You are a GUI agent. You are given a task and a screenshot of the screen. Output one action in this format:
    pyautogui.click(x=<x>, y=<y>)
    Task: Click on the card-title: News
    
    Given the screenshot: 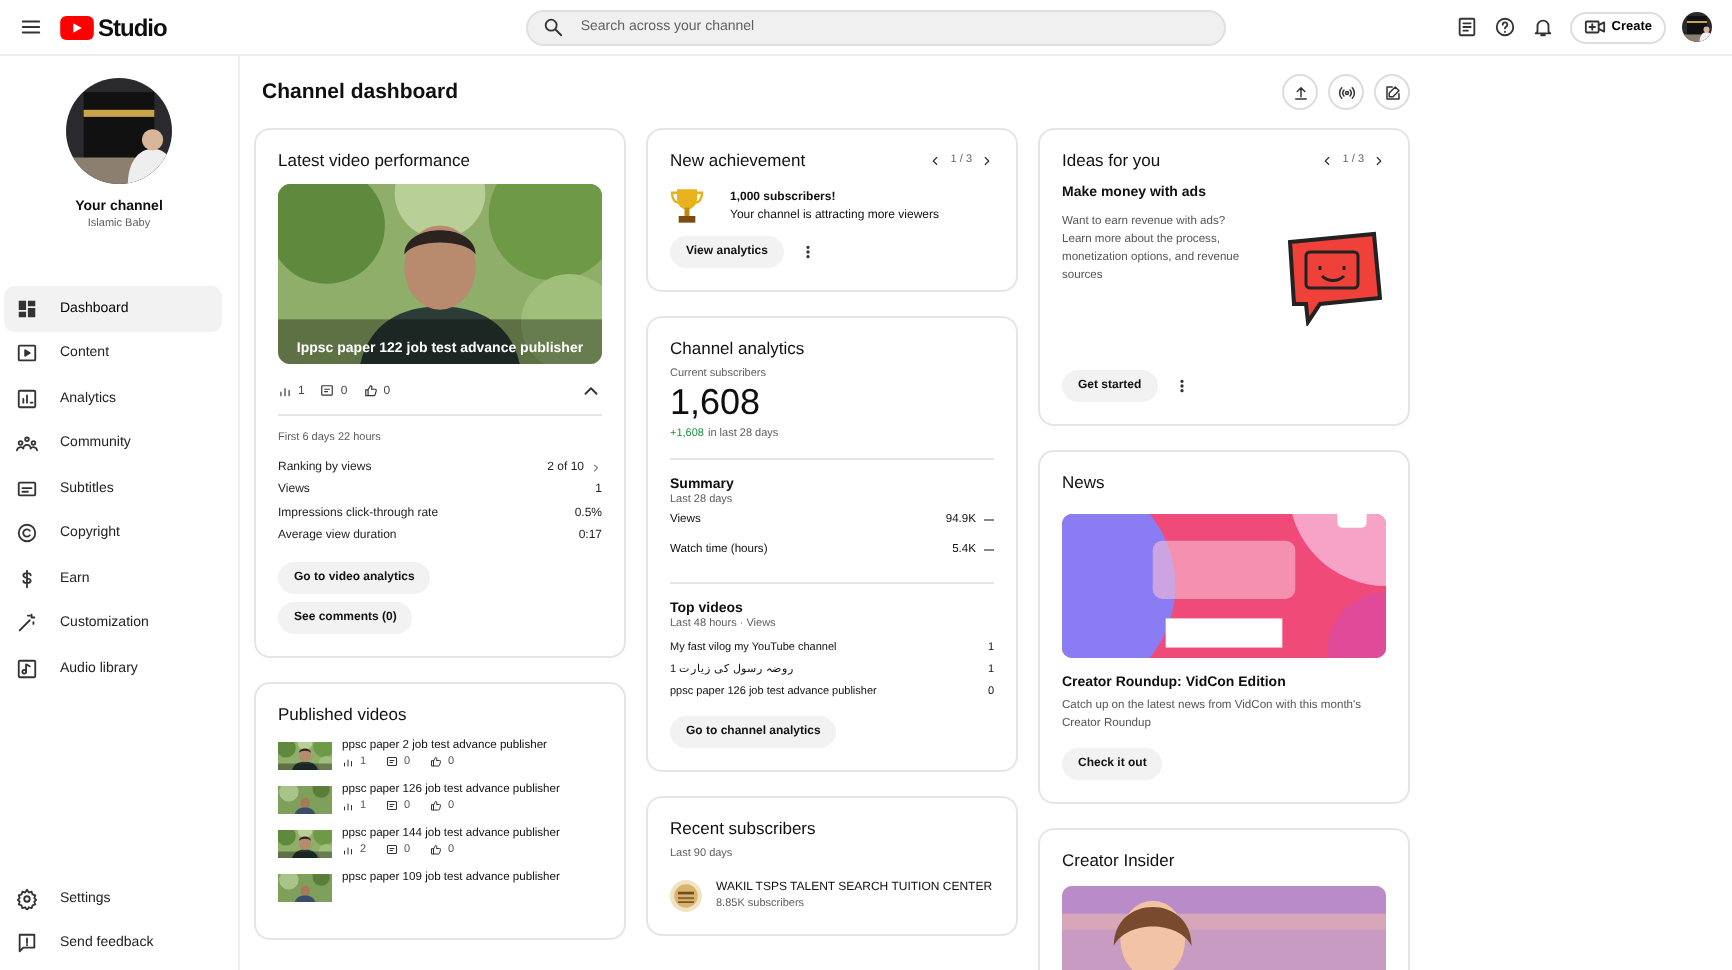 What is the action you would take?
    pyautogui.click(x=1083, y=482)
    